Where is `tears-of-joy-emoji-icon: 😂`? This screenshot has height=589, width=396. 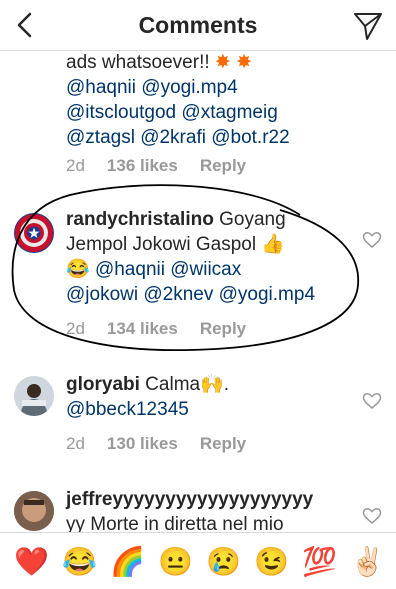 tears-of-joy-emoji-icon: 😂 is located at coordinates (78, 269).